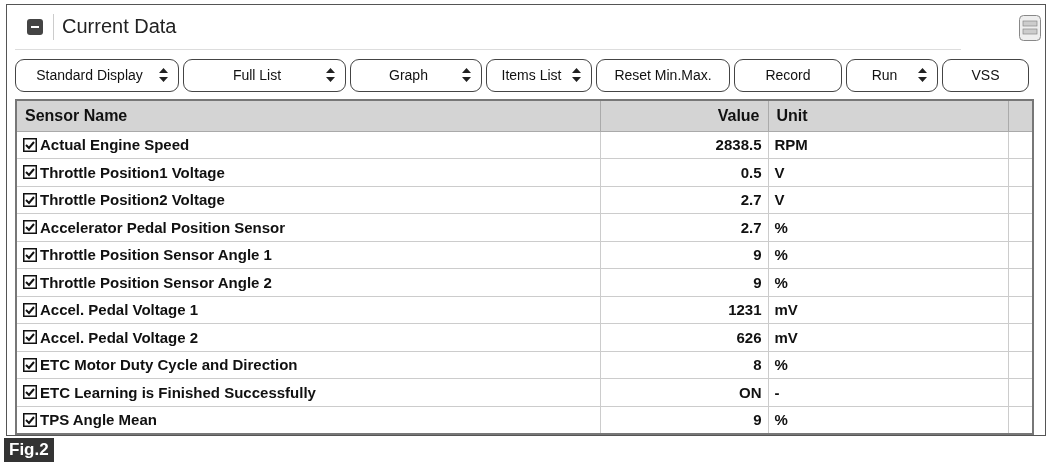  Describe the element at coordinates (156, 255) in the screenshot. I see `sensor-name: Throttle Position Sensor Angle 1` at that location.